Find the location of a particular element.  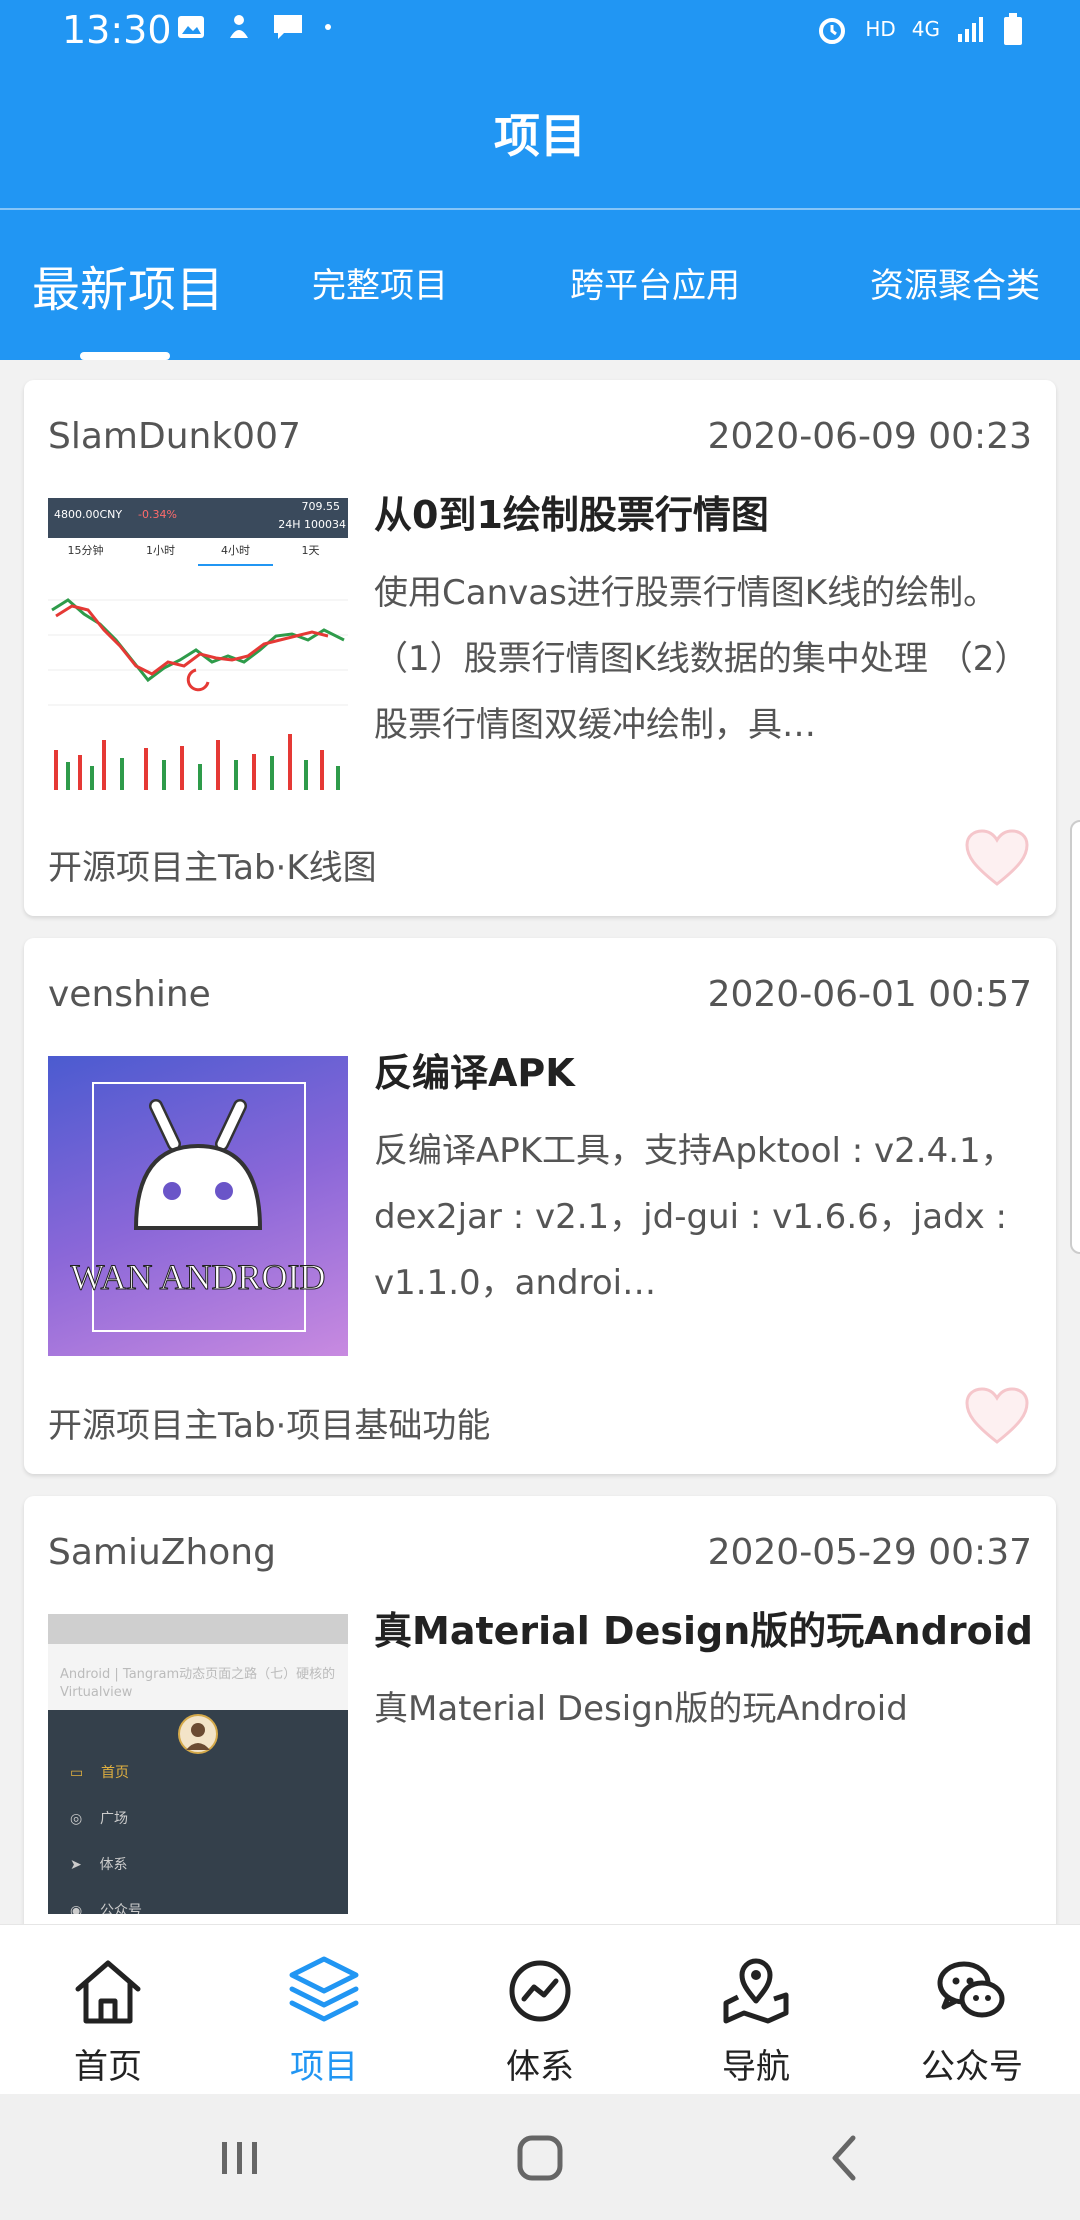

dot-icon is located at coordinates (328, 27).